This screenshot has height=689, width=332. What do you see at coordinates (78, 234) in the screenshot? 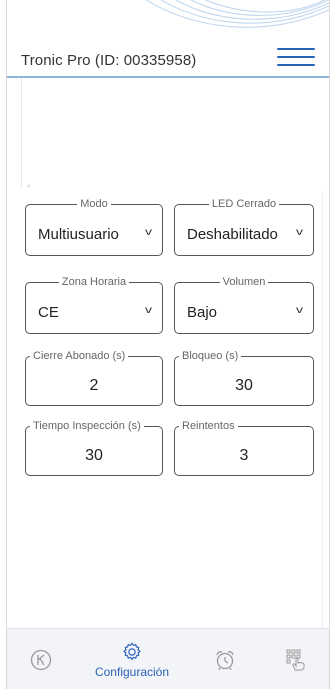
I see `modo-value: Multiusuario` at bounding box center [78, 234].